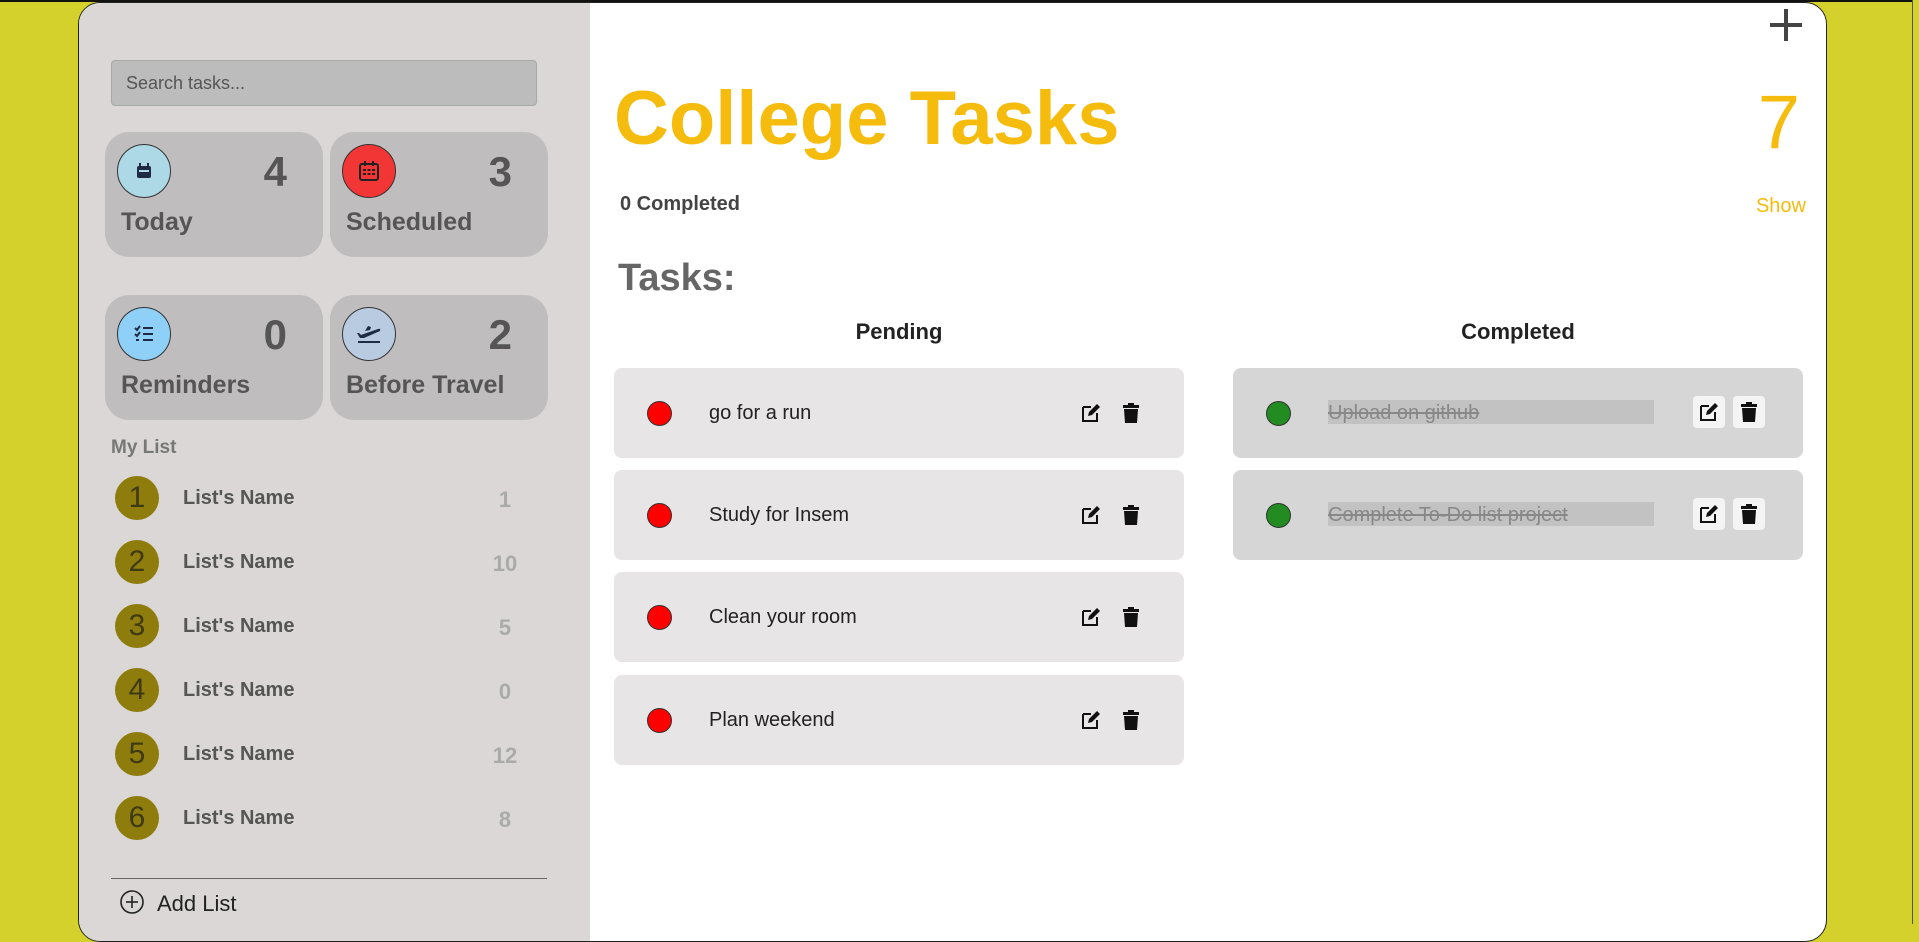  Describe the element at coordinates (137, 818) in the screenshot. I see `list-number-badge: 6` at that location.